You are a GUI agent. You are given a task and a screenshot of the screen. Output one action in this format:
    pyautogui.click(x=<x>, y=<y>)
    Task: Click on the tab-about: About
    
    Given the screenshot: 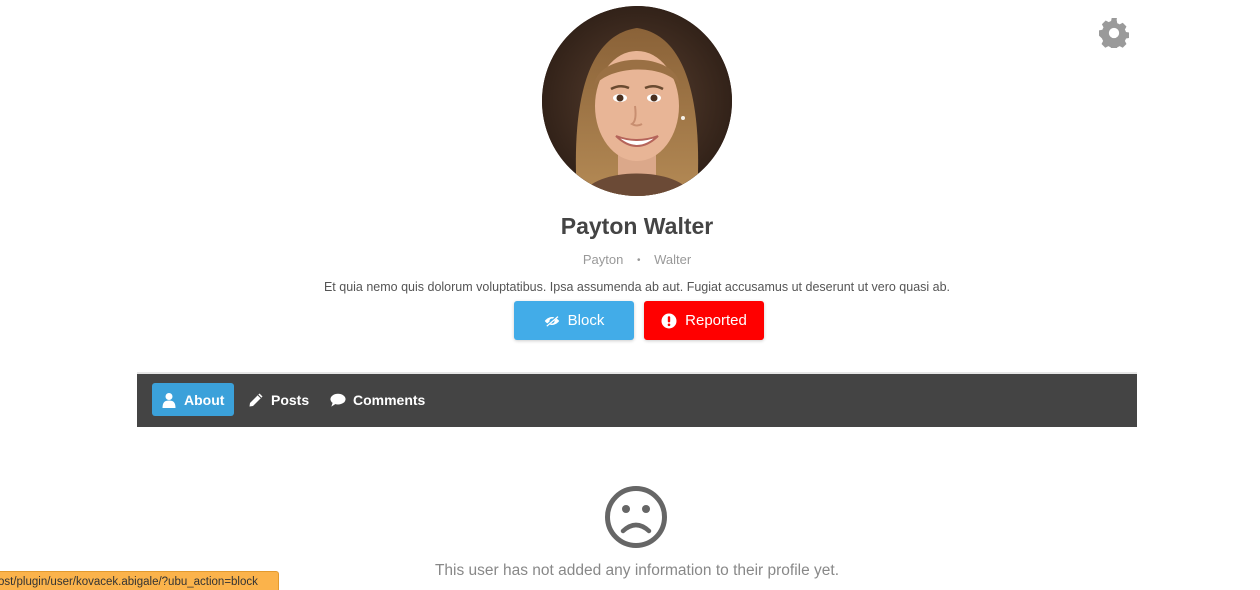 What is the action you would take?
    pyautogui.click(x=193, y=399)
    